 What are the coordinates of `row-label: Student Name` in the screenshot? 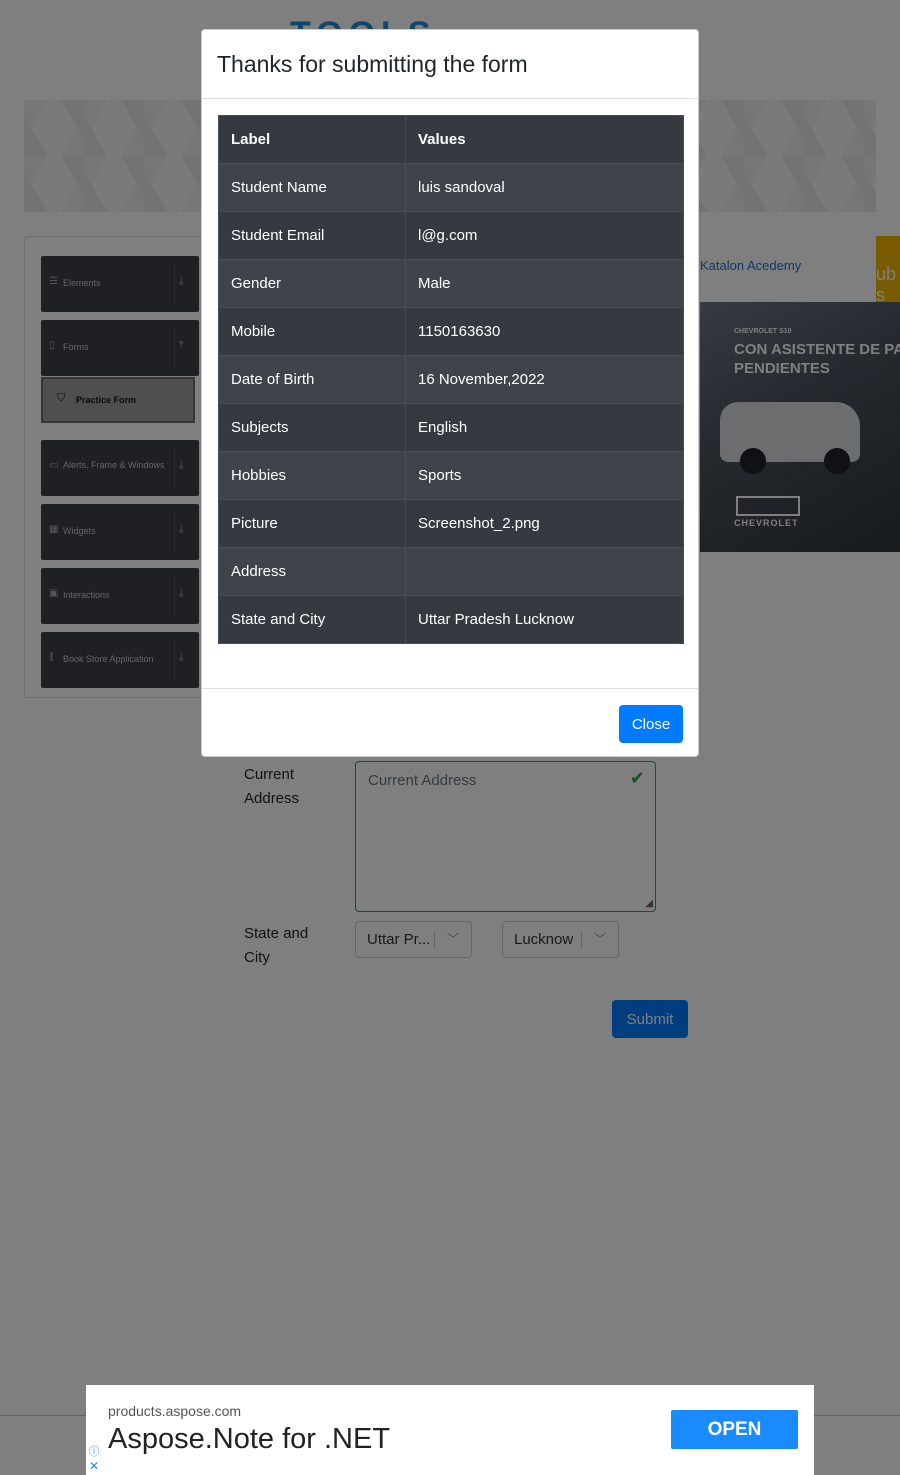 It's located at (312, 187).